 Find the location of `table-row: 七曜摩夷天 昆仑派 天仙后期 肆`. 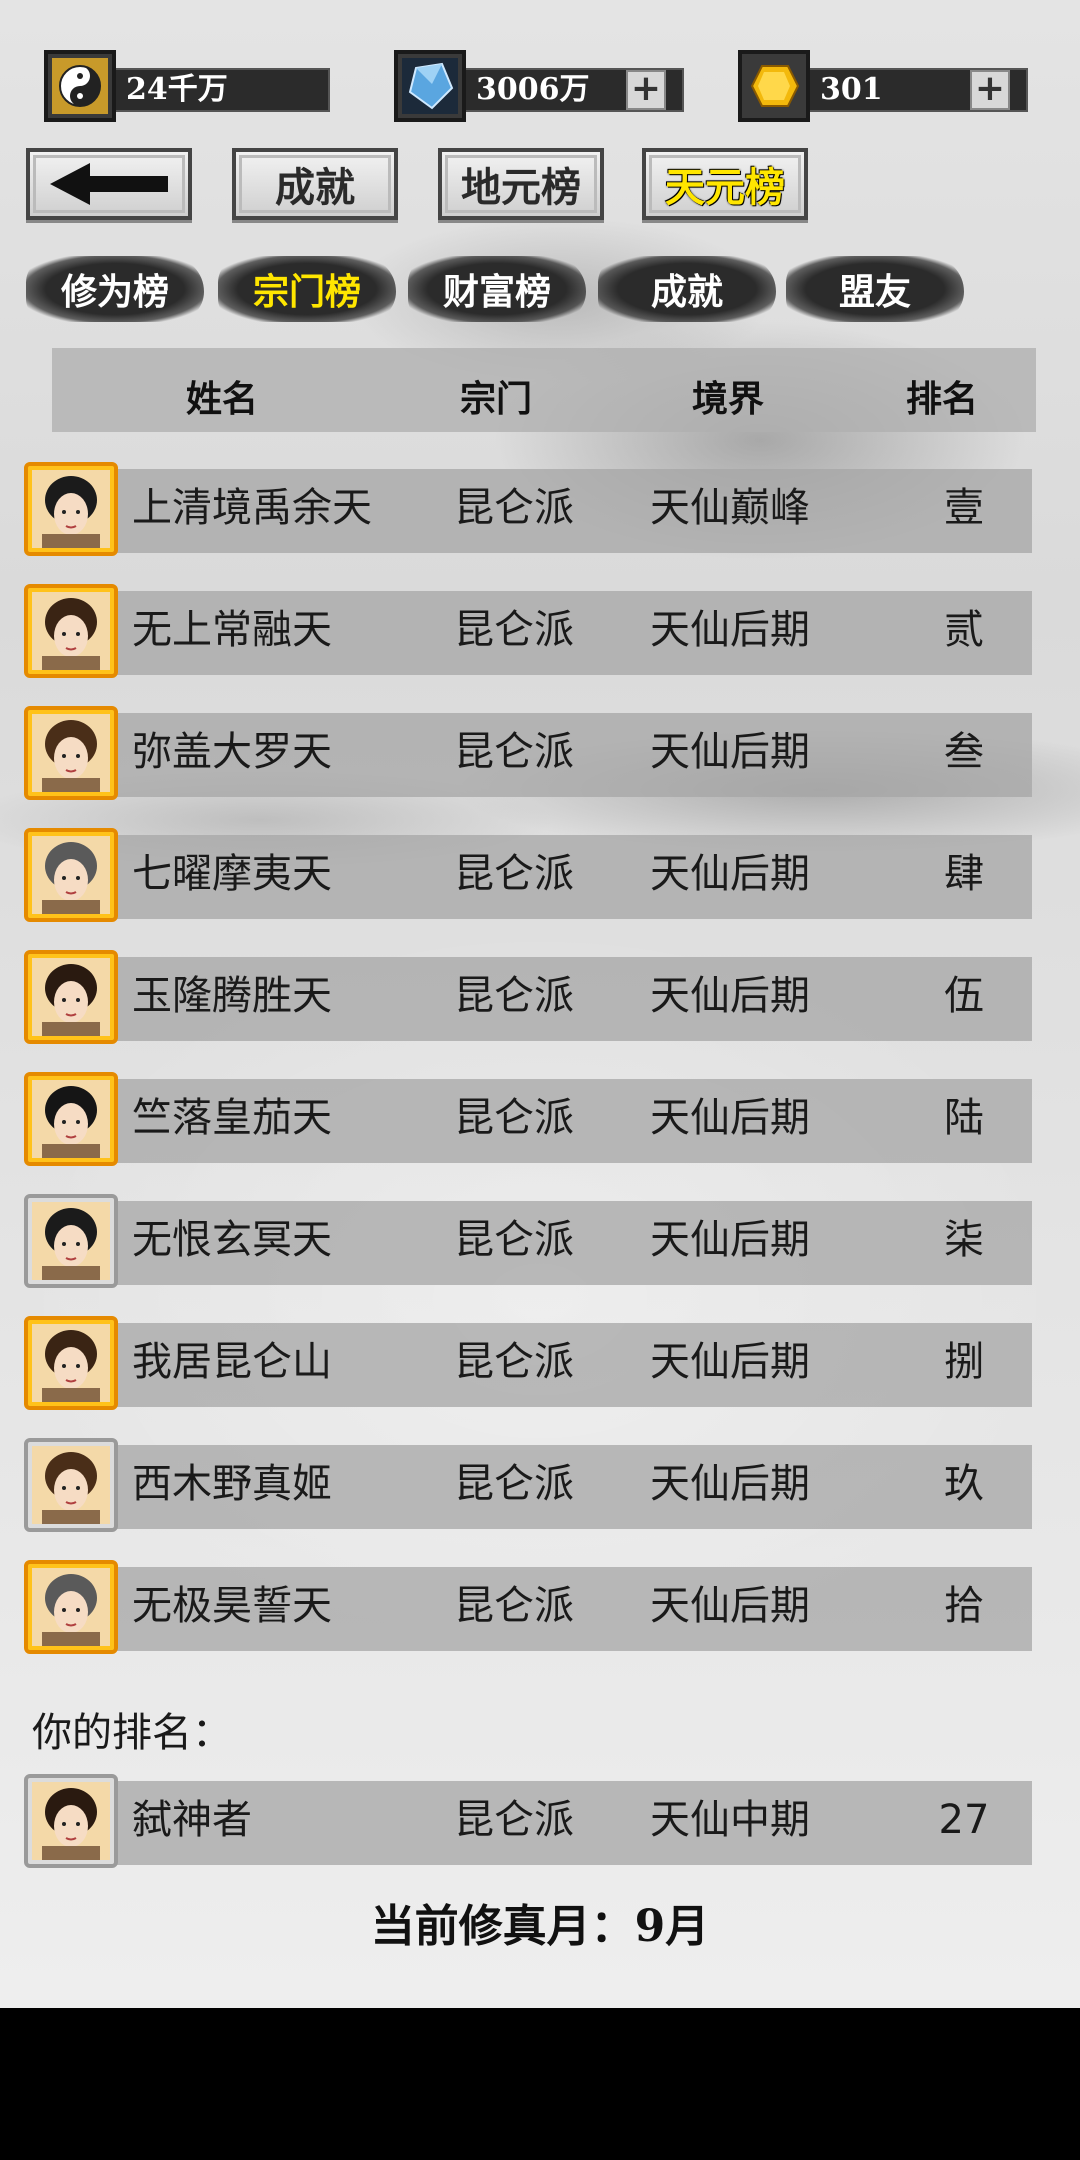

table-row: 七曜摩夷天 昆仑派 天仙后期 肆 is located at coordinates (529, 876).